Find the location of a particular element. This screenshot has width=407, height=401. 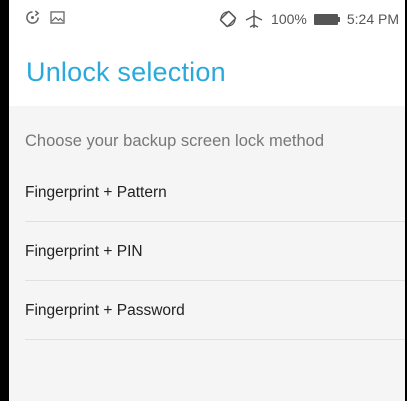

option-label: Fingerprint + PIN is located at coordinates (84, 251).